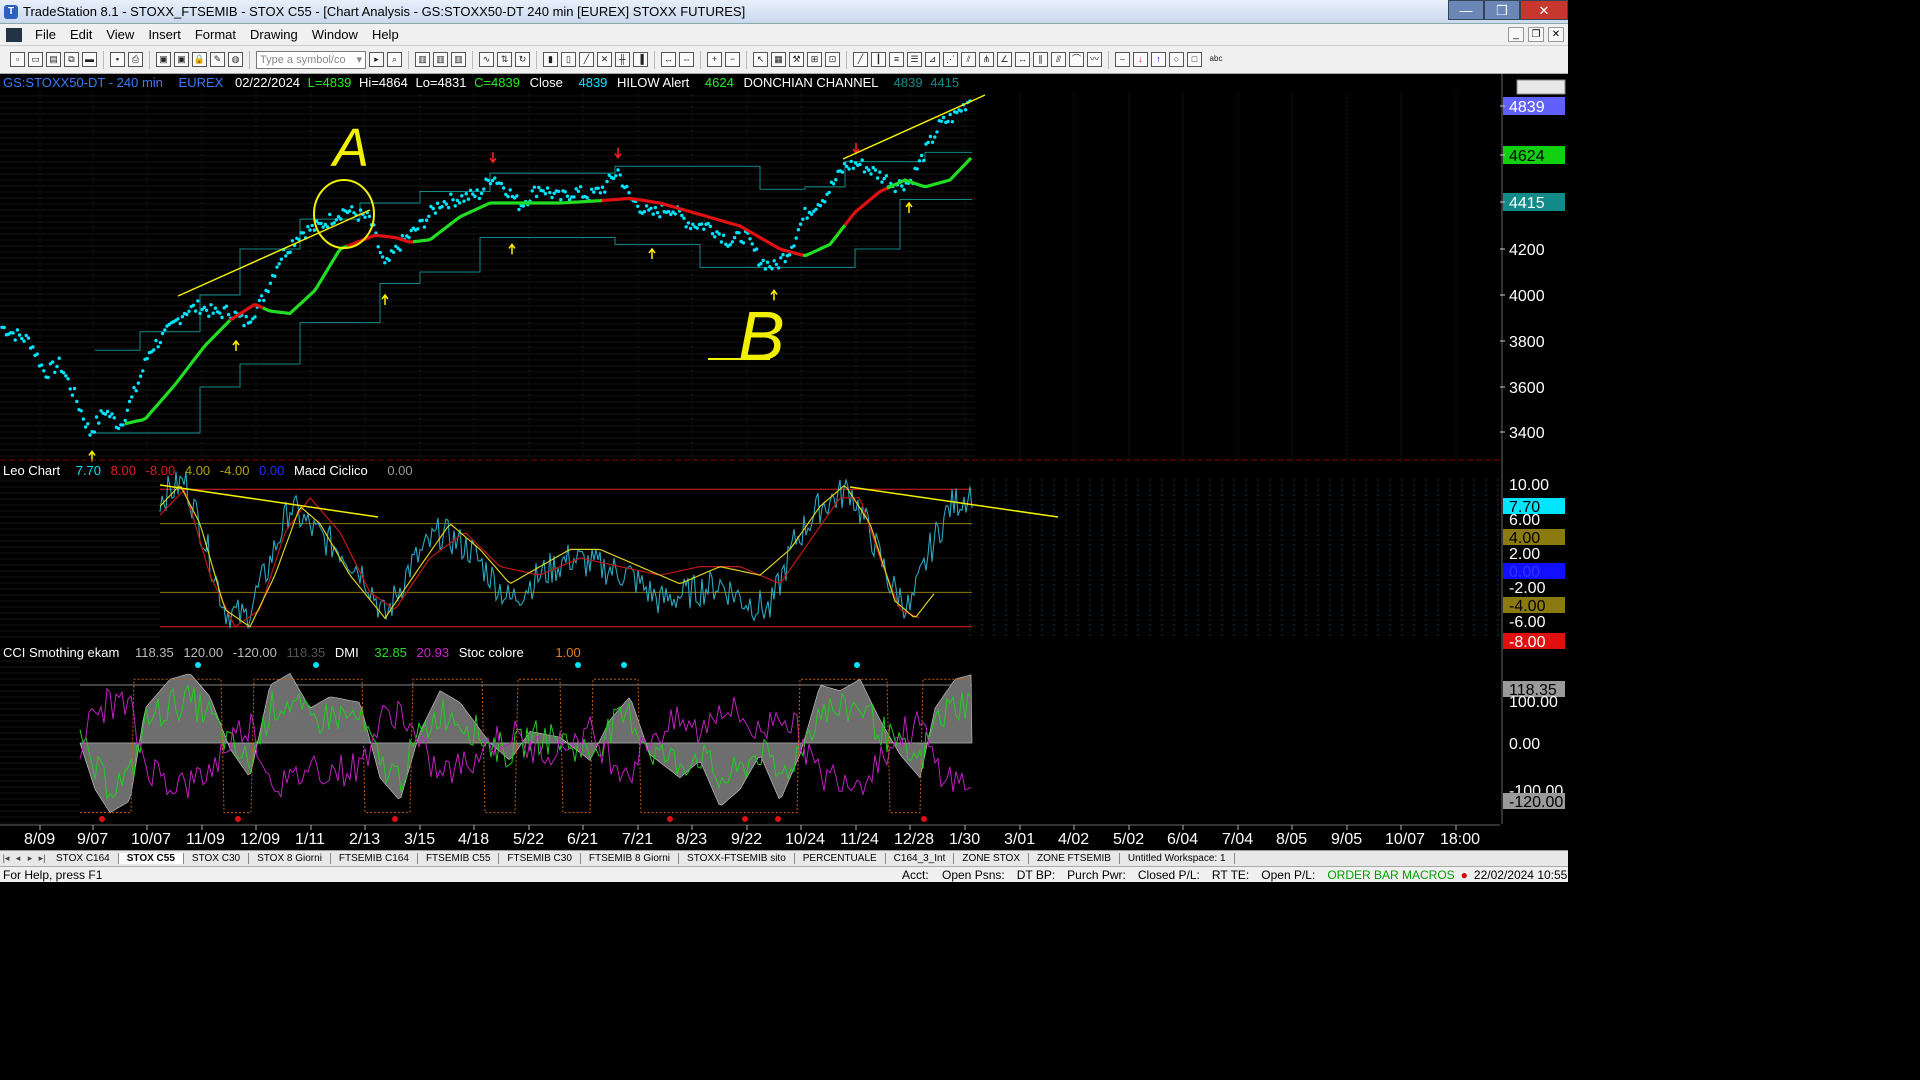 This screenshot has width=1920, height=1080. Describe the element at coordinates (83, 858) in the screenshot. I see `tab-stox-c164: STOX C164` at that location.